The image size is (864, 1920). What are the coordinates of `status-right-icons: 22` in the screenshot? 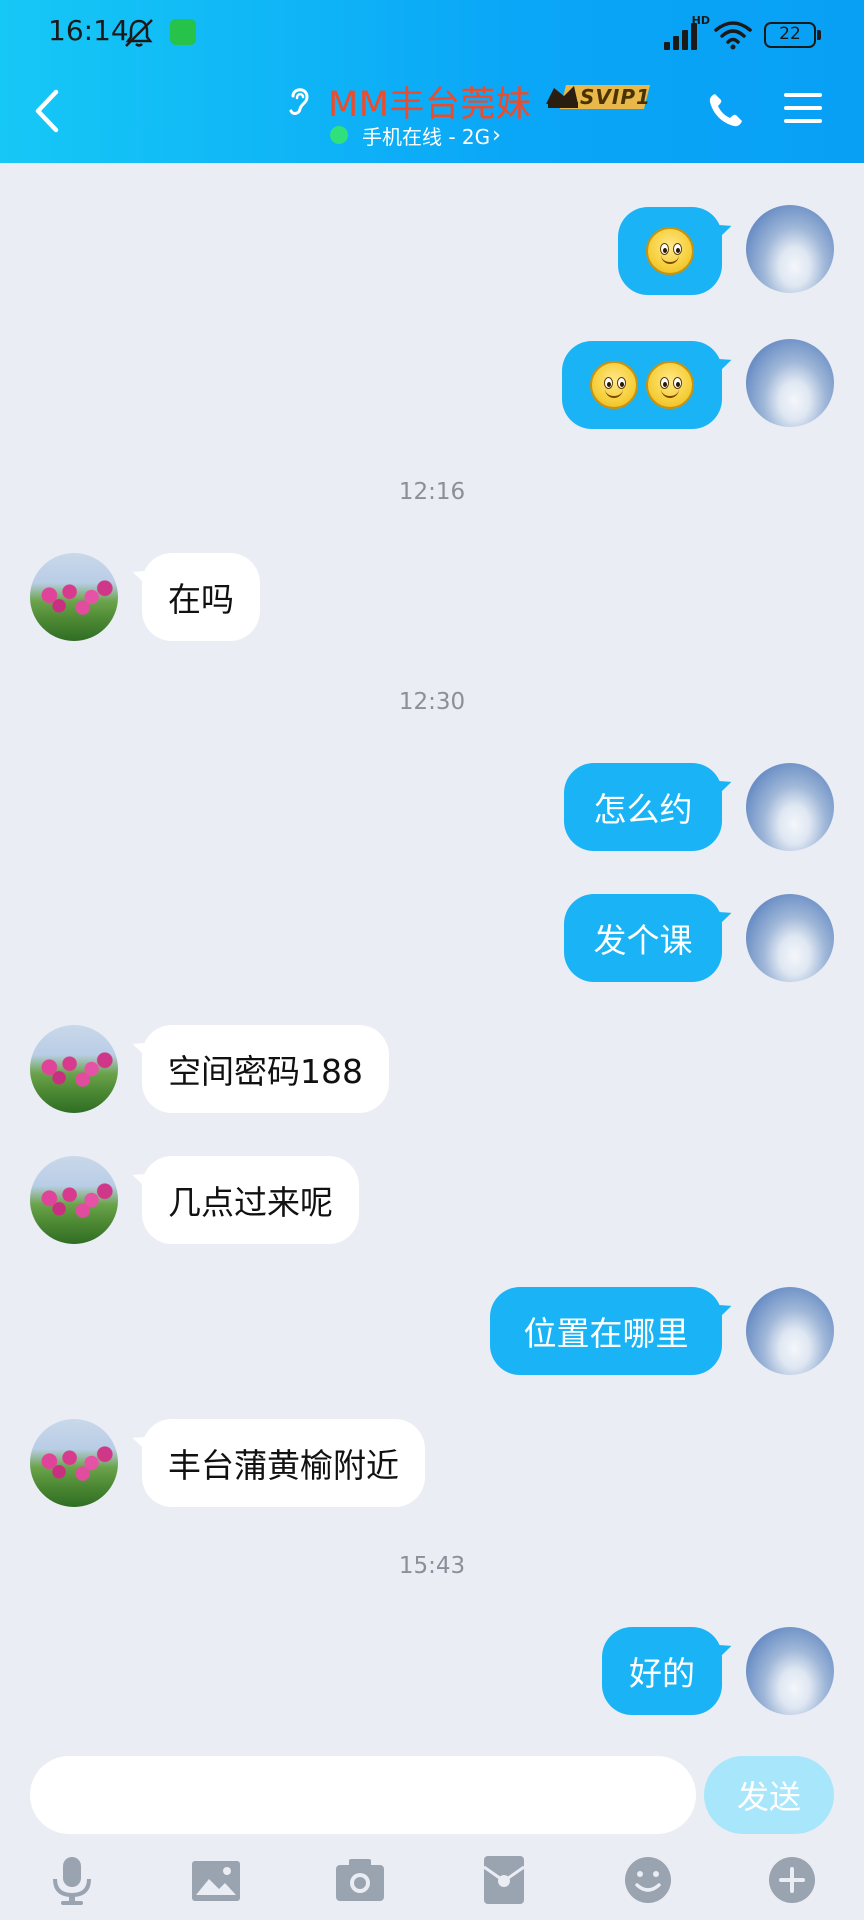 It's located at (741, 35).